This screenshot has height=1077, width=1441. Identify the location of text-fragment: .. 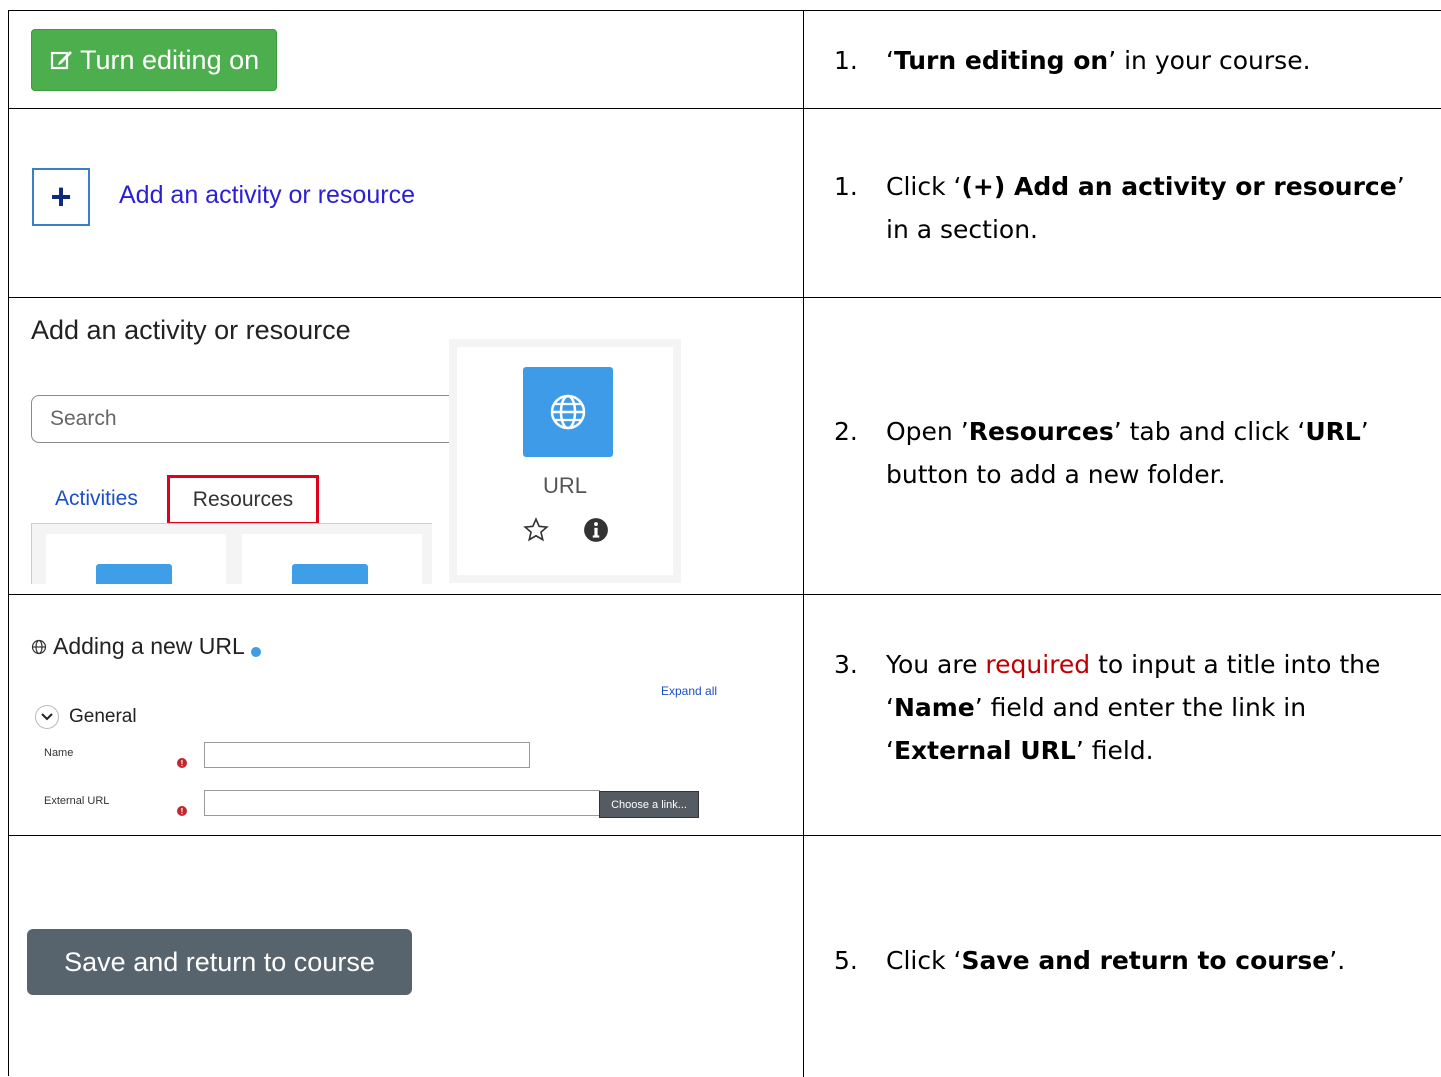
(1341, 960).